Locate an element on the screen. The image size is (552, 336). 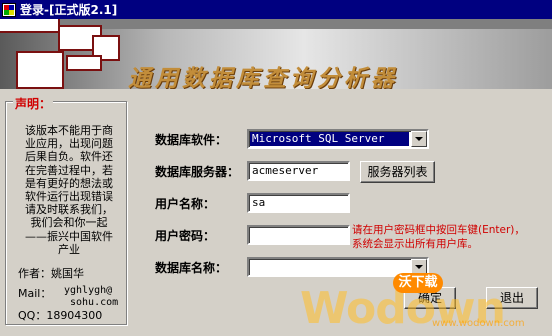
app-icon is located at coordinates (9, 9).